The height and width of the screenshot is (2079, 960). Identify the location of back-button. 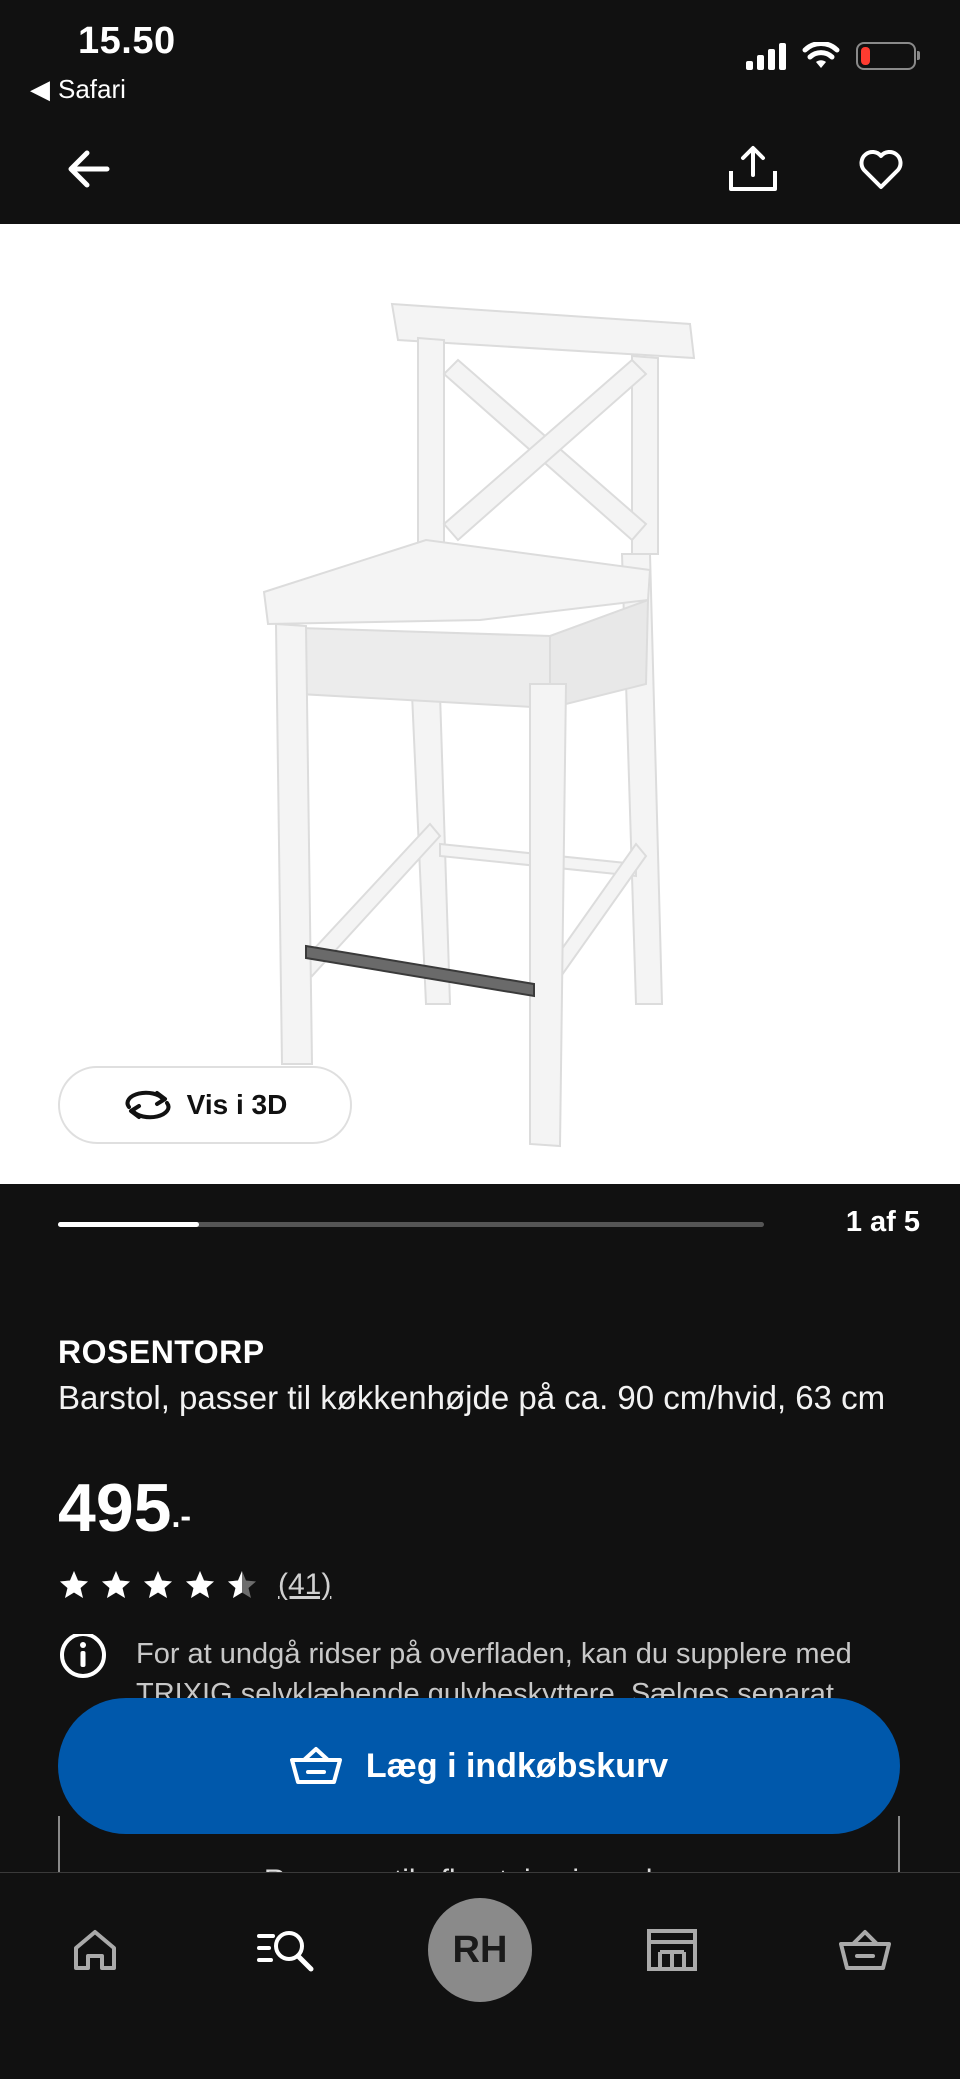
(89, 169).